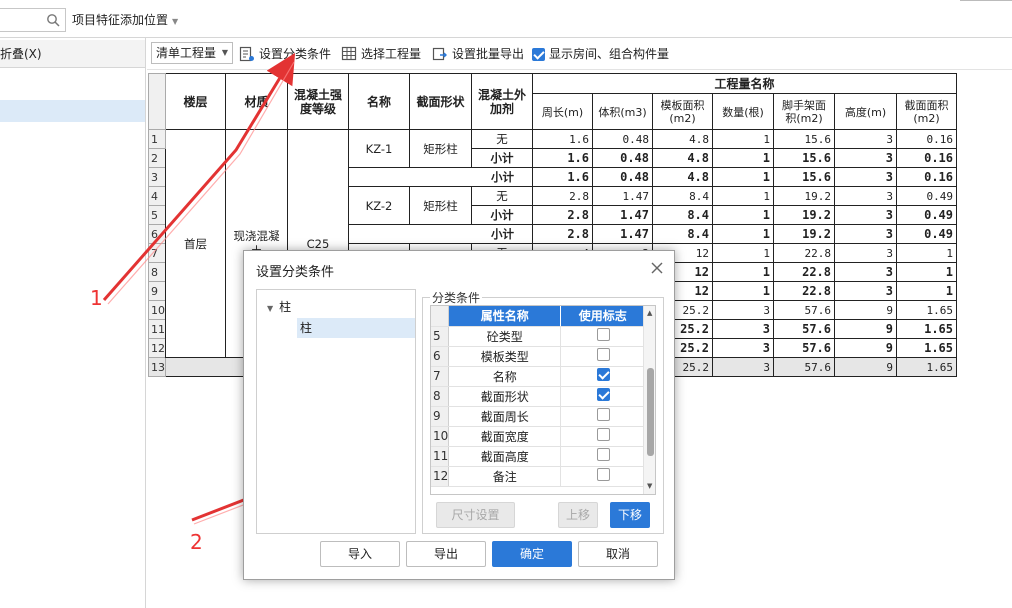 Image resolution: width=1012 pixels, height=608 pixels. What do you see at coordinates (804, 196) in the screenshot?
I see `value-cell: 19.2` at bounding box center [804, 196].